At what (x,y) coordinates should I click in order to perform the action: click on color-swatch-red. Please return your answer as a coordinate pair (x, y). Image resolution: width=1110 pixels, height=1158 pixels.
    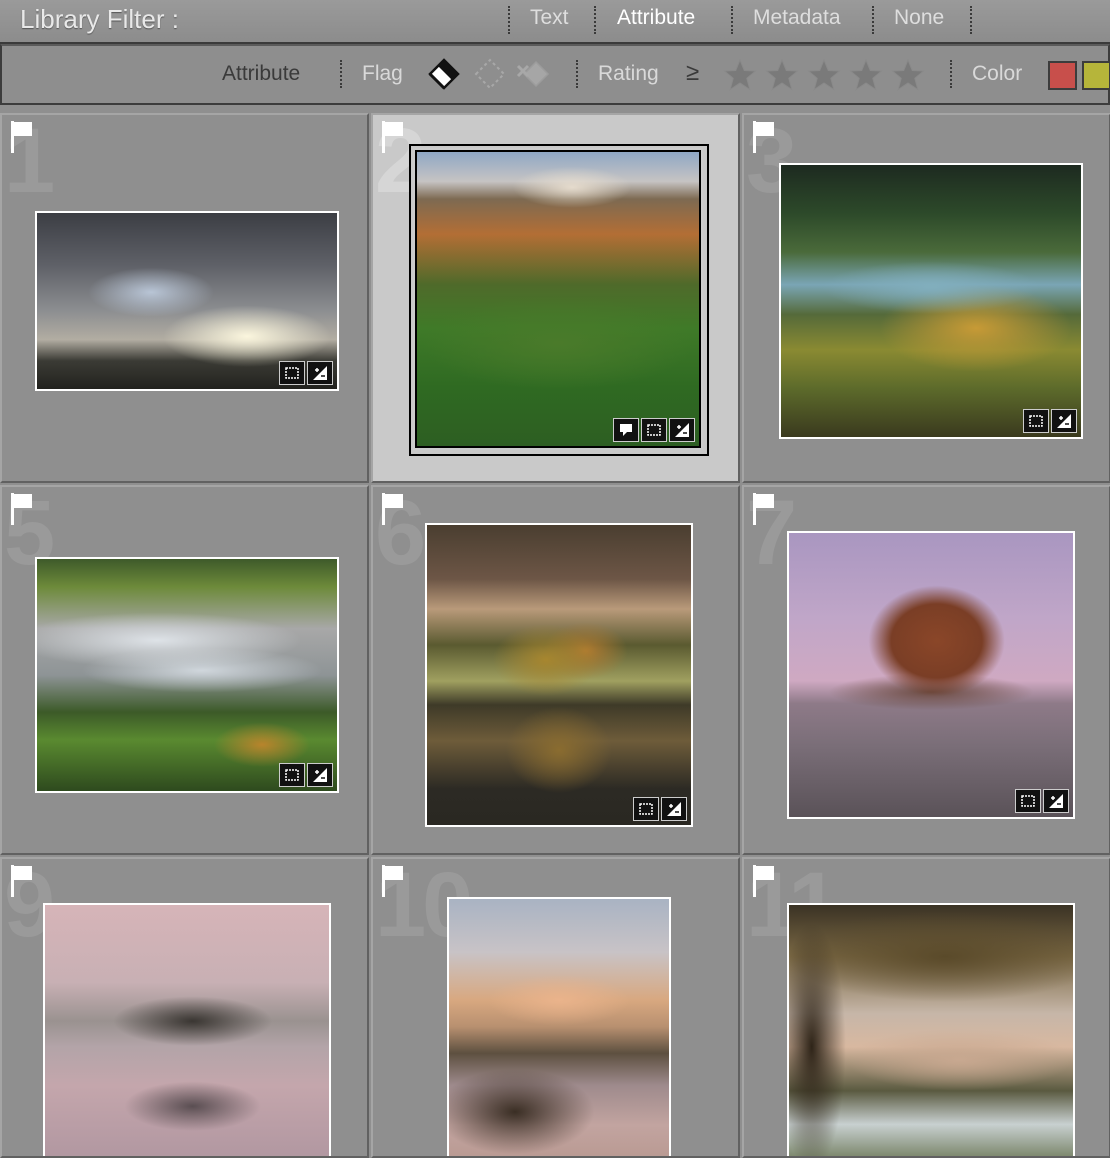
    Looking at the image, I should click on (1062, 75).